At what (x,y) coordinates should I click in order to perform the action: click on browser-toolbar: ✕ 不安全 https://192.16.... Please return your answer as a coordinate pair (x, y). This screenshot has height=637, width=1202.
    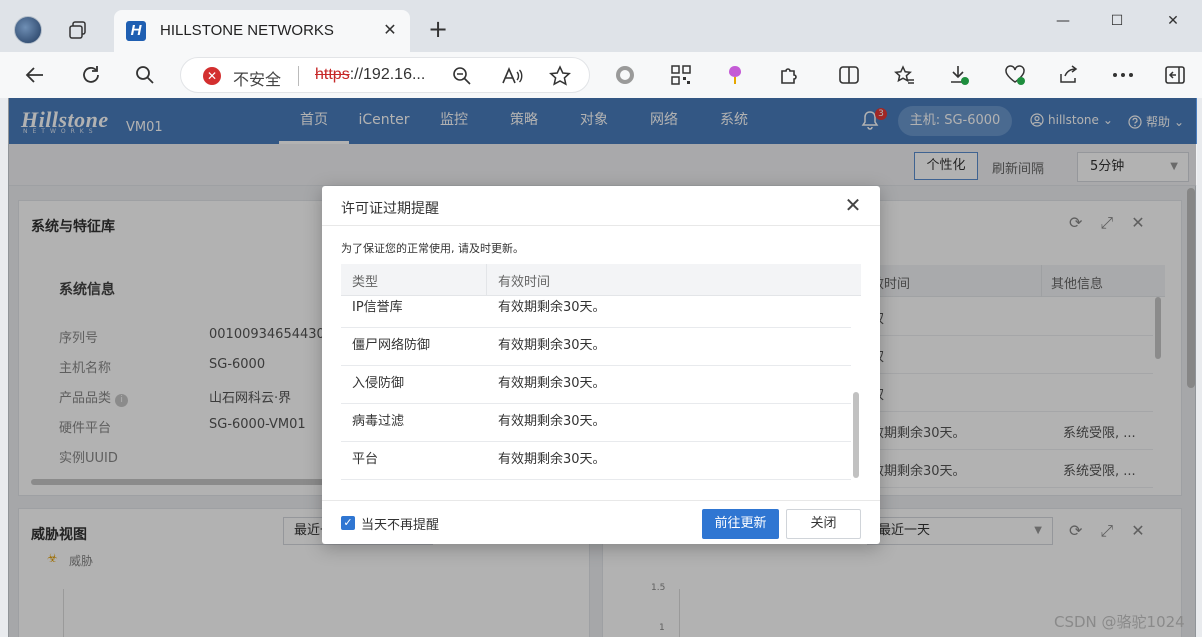
    Looking at the image, I should click on (601, 75).